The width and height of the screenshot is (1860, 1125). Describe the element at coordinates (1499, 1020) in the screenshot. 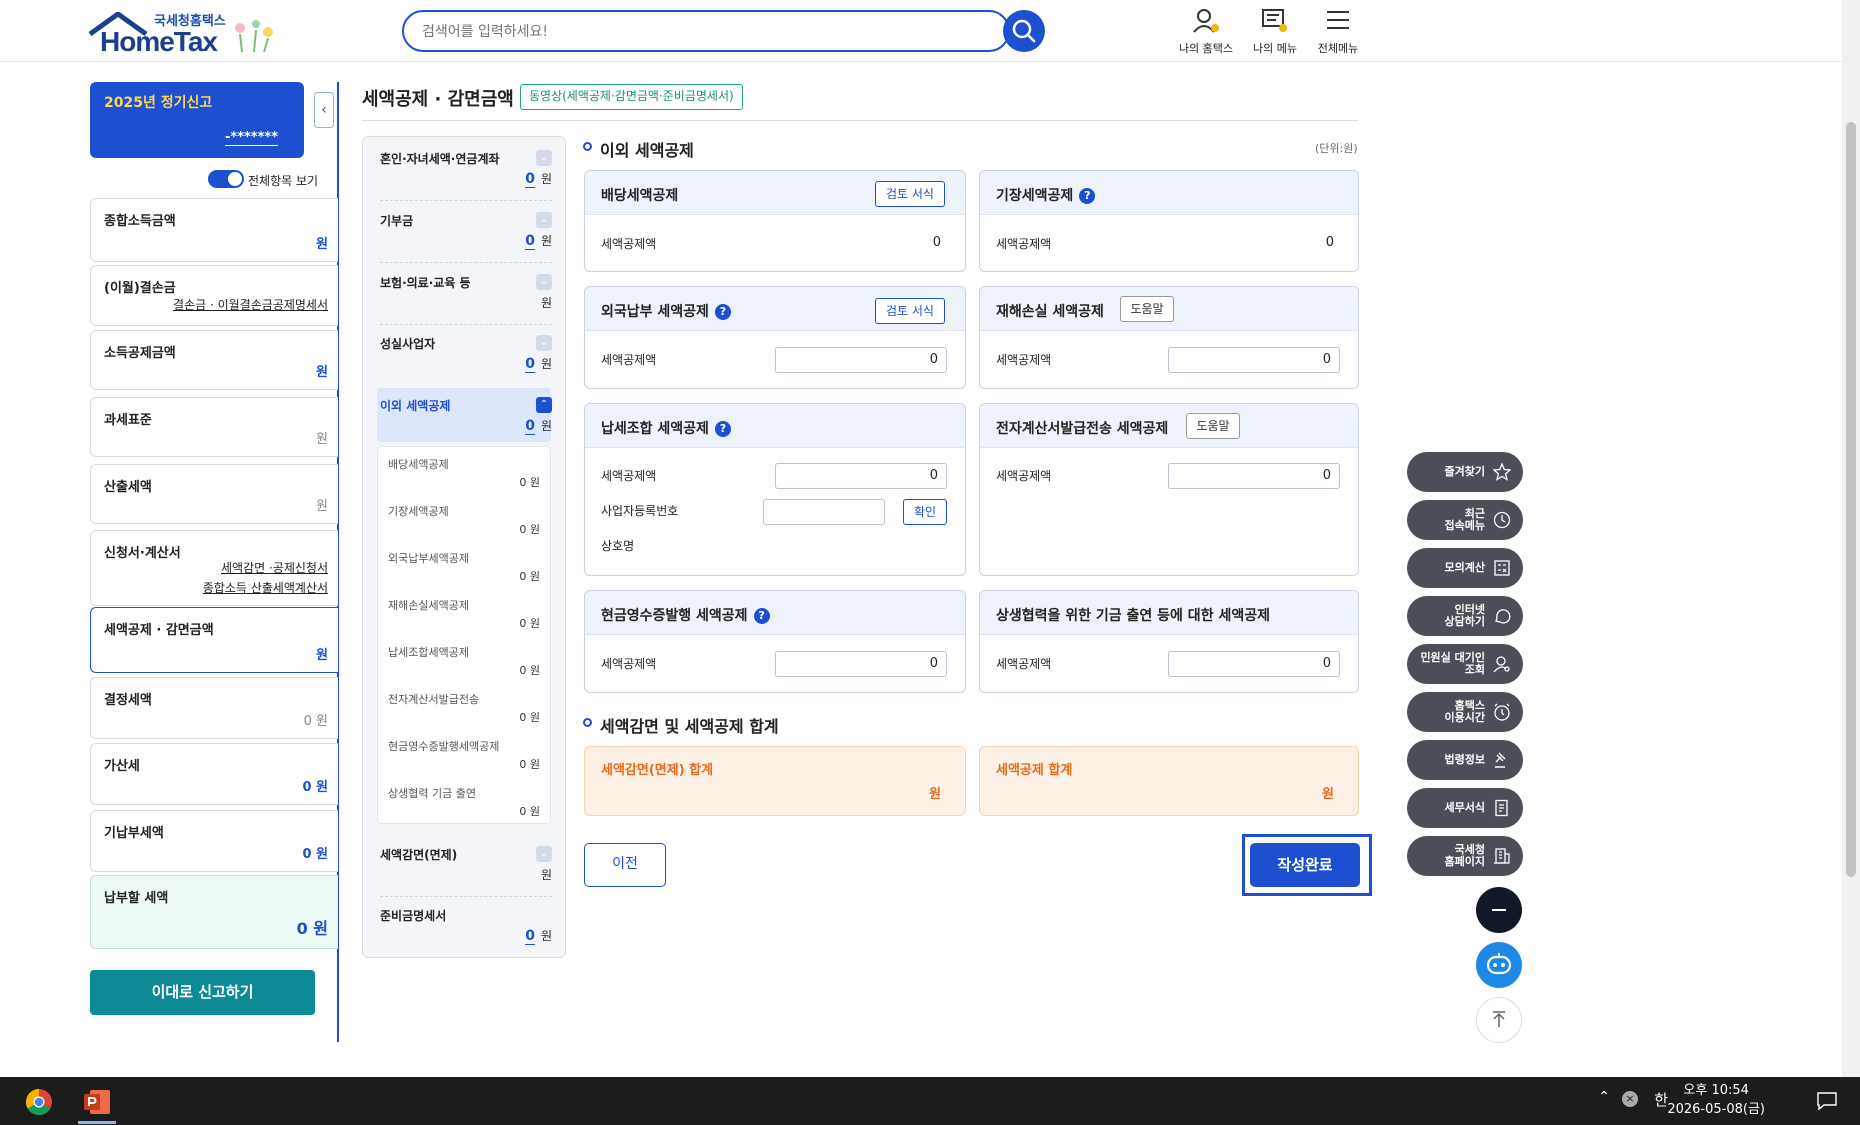

I see `scroll-to-top-button` at that location.